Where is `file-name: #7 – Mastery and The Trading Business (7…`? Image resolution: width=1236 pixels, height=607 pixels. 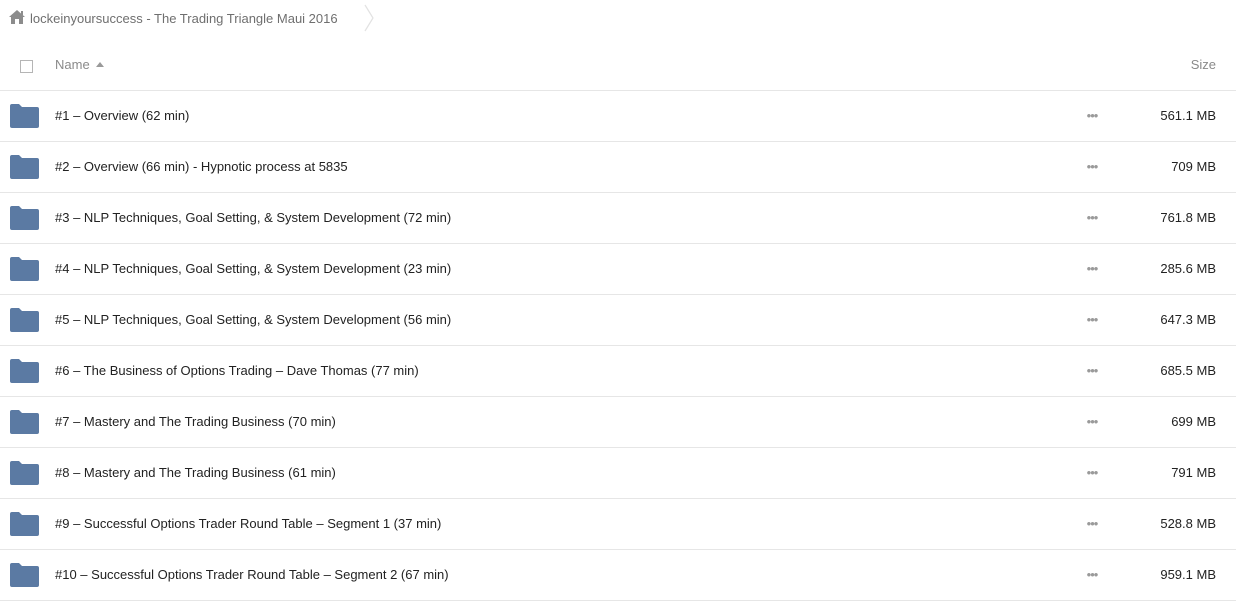 file-name: #7 – Mastery and The Trading Business (7… is located at coordinates (195, 421).